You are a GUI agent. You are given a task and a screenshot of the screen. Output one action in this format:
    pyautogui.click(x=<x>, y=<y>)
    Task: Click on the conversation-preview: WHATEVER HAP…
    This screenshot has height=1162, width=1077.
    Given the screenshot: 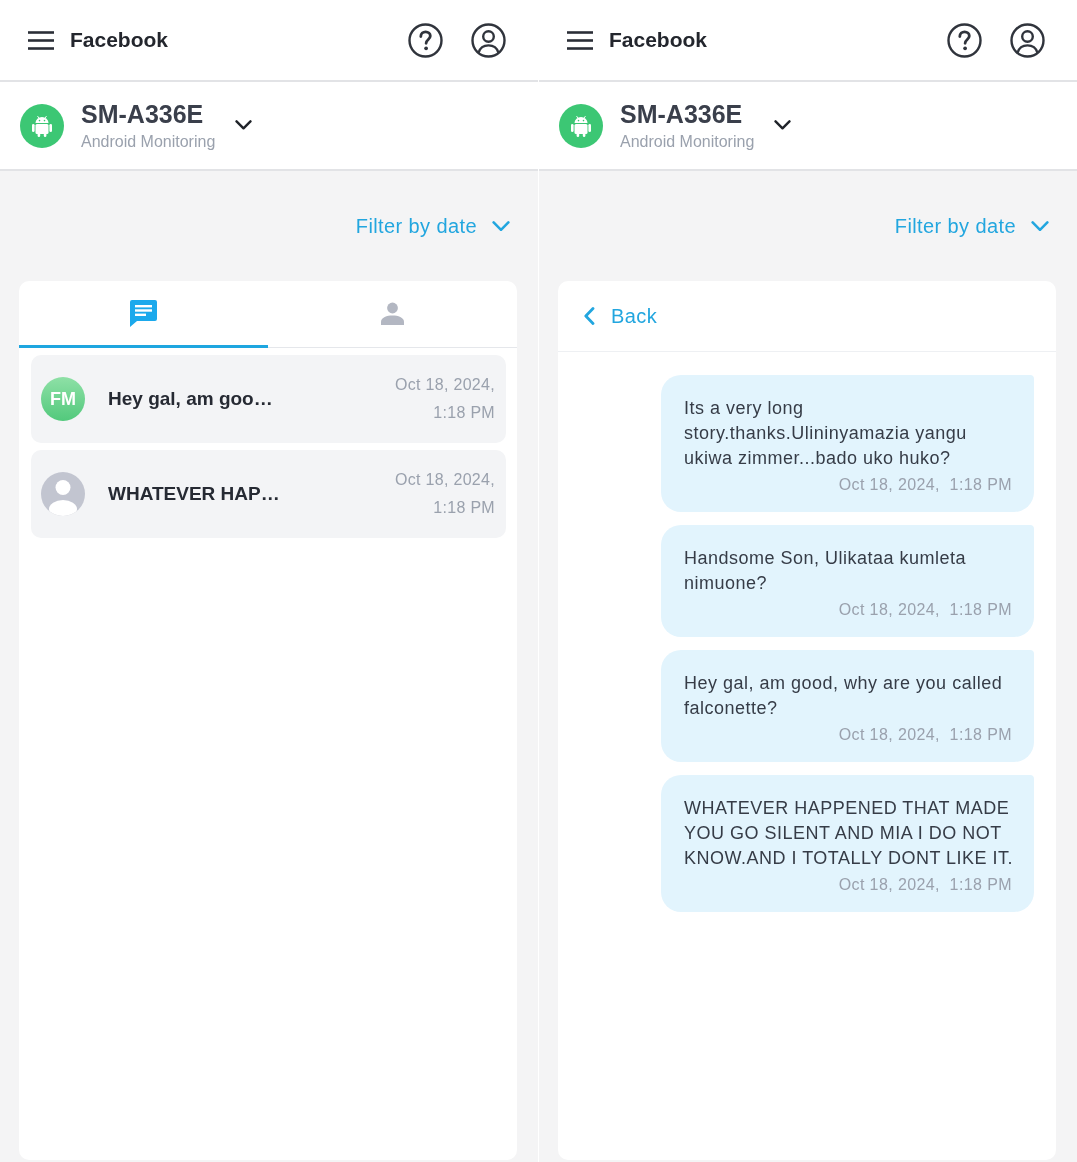 What is the action you would take?
    pyautogui.click(x=194, y=494)
    